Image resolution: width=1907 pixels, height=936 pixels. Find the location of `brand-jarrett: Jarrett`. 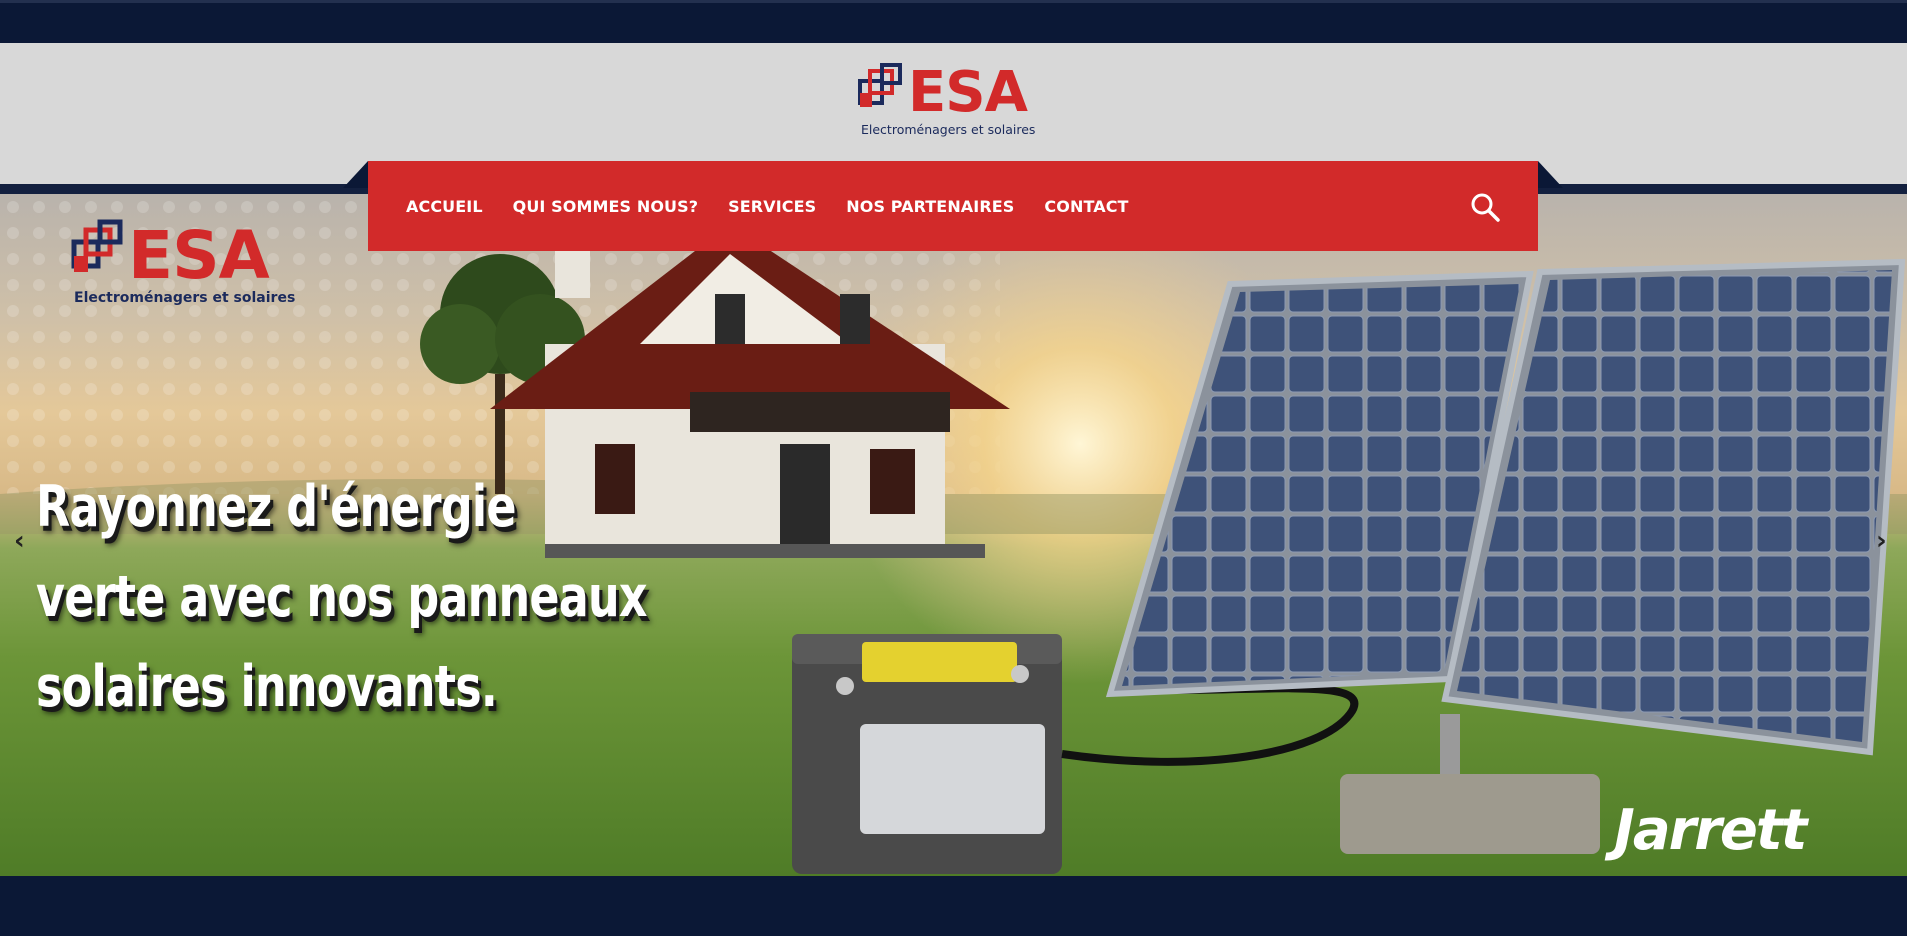

brand-jarrett: Jarrett is located at coordinates (1710, 830).